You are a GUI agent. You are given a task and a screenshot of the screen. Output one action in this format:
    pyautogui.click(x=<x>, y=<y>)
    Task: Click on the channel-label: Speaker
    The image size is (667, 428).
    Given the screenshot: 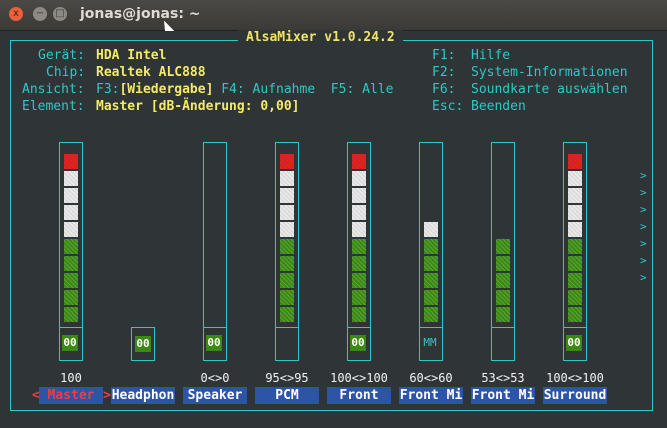 What is the action you would take?
    pyautogui.click(x=215, y=395)
    